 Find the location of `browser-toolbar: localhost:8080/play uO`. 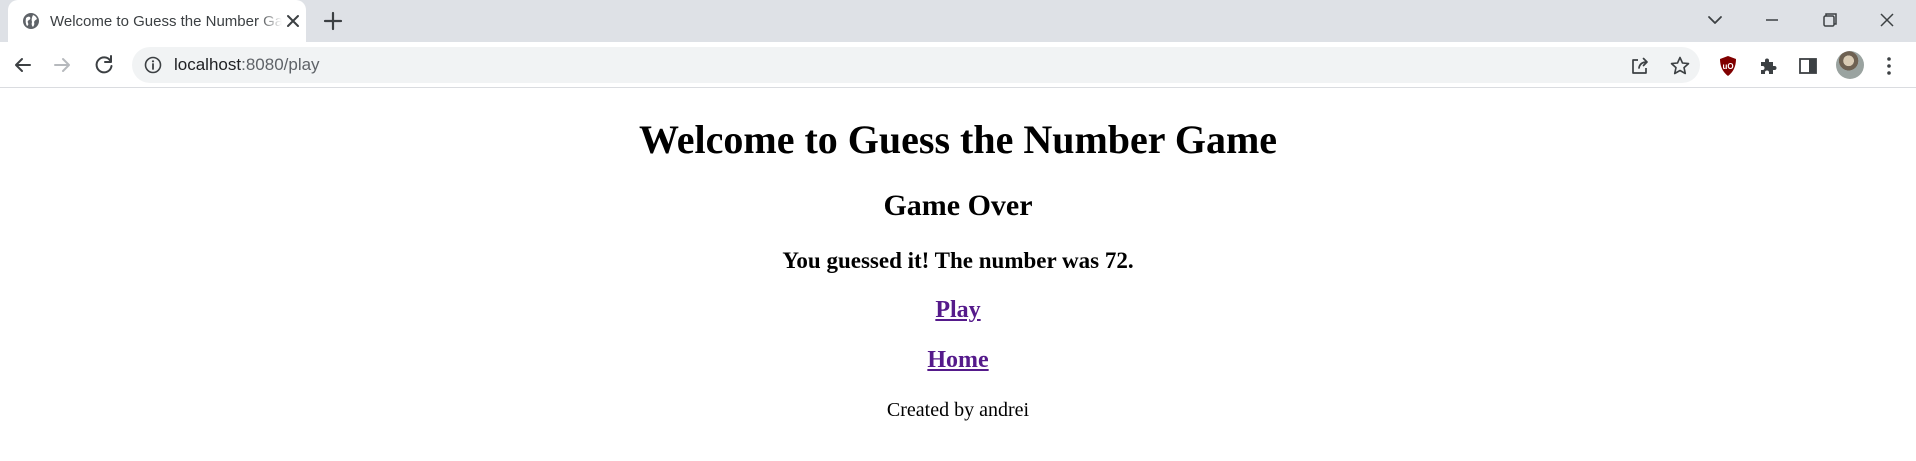

browser-toolbar: localhost:8080/play uO is located at coordinates (958, 65).